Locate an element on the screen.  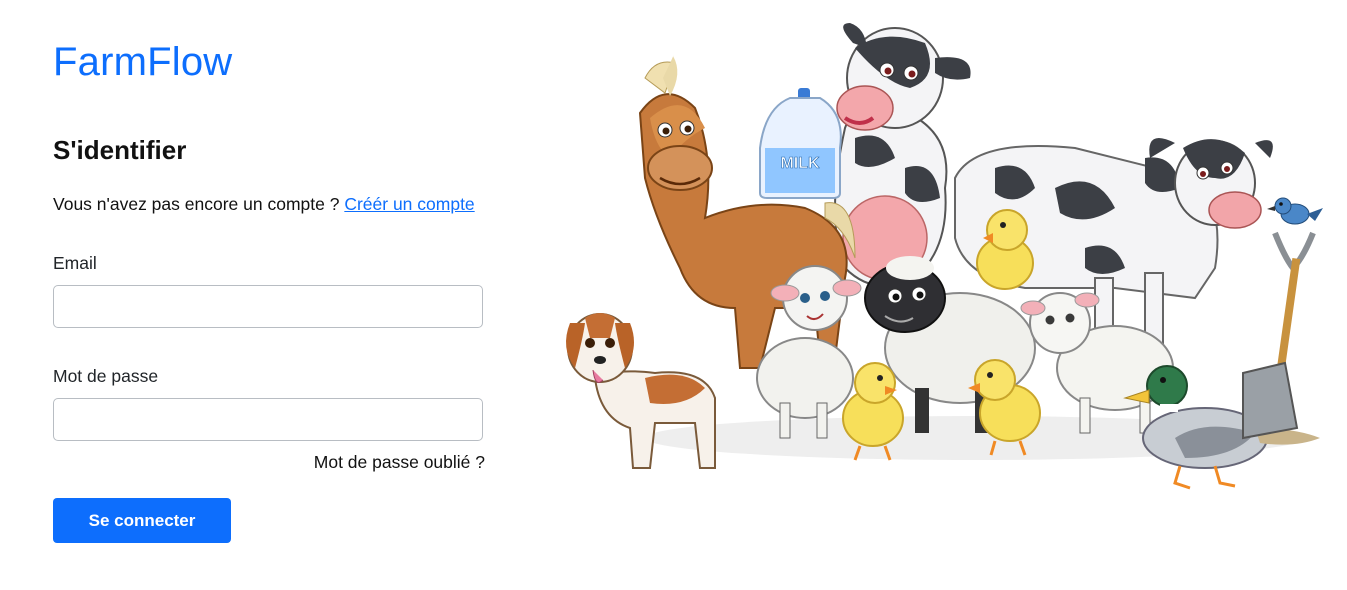
milk-label: MILK is located at coordinates (800, 163).